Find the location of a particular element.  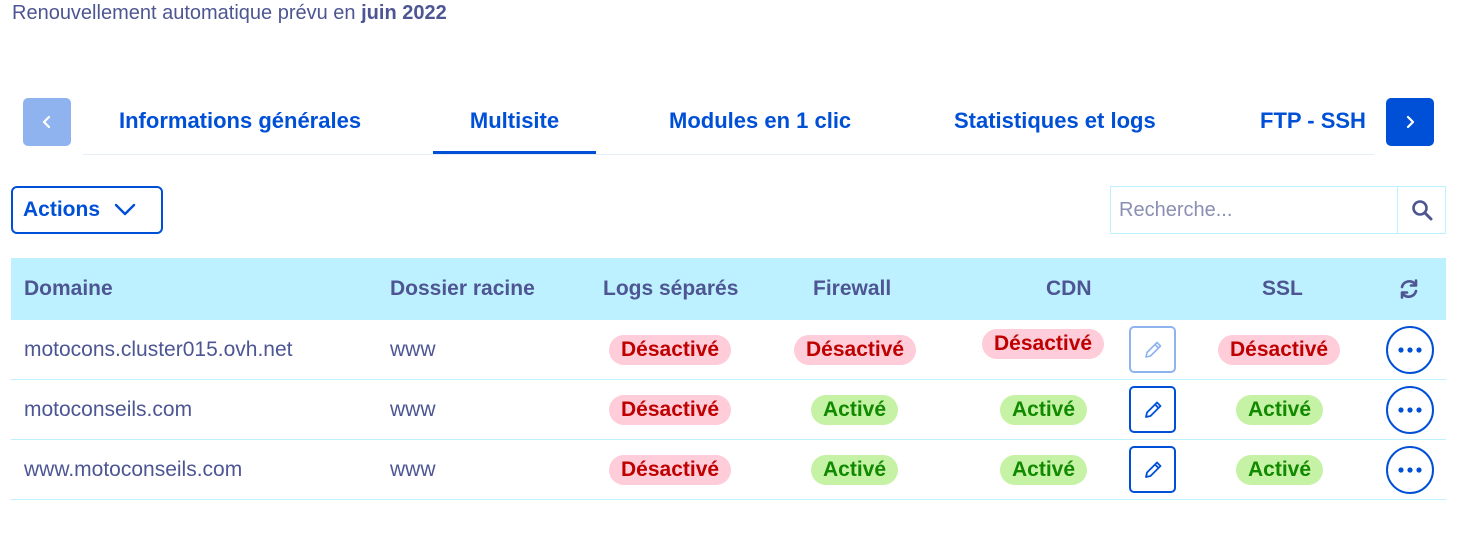

tab-multisite: Multisite is located at coordinates (514, 130).